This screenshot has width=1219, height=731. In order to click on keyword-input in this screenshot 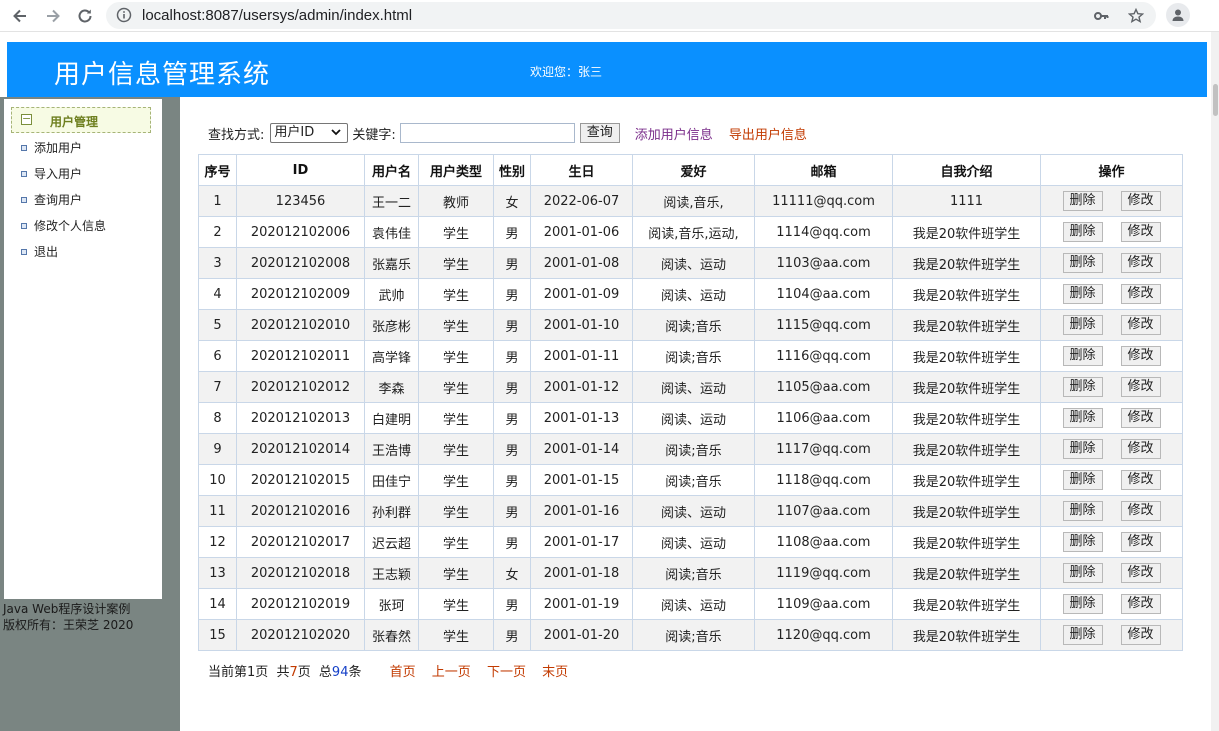, I will do `click(487, 133)`.